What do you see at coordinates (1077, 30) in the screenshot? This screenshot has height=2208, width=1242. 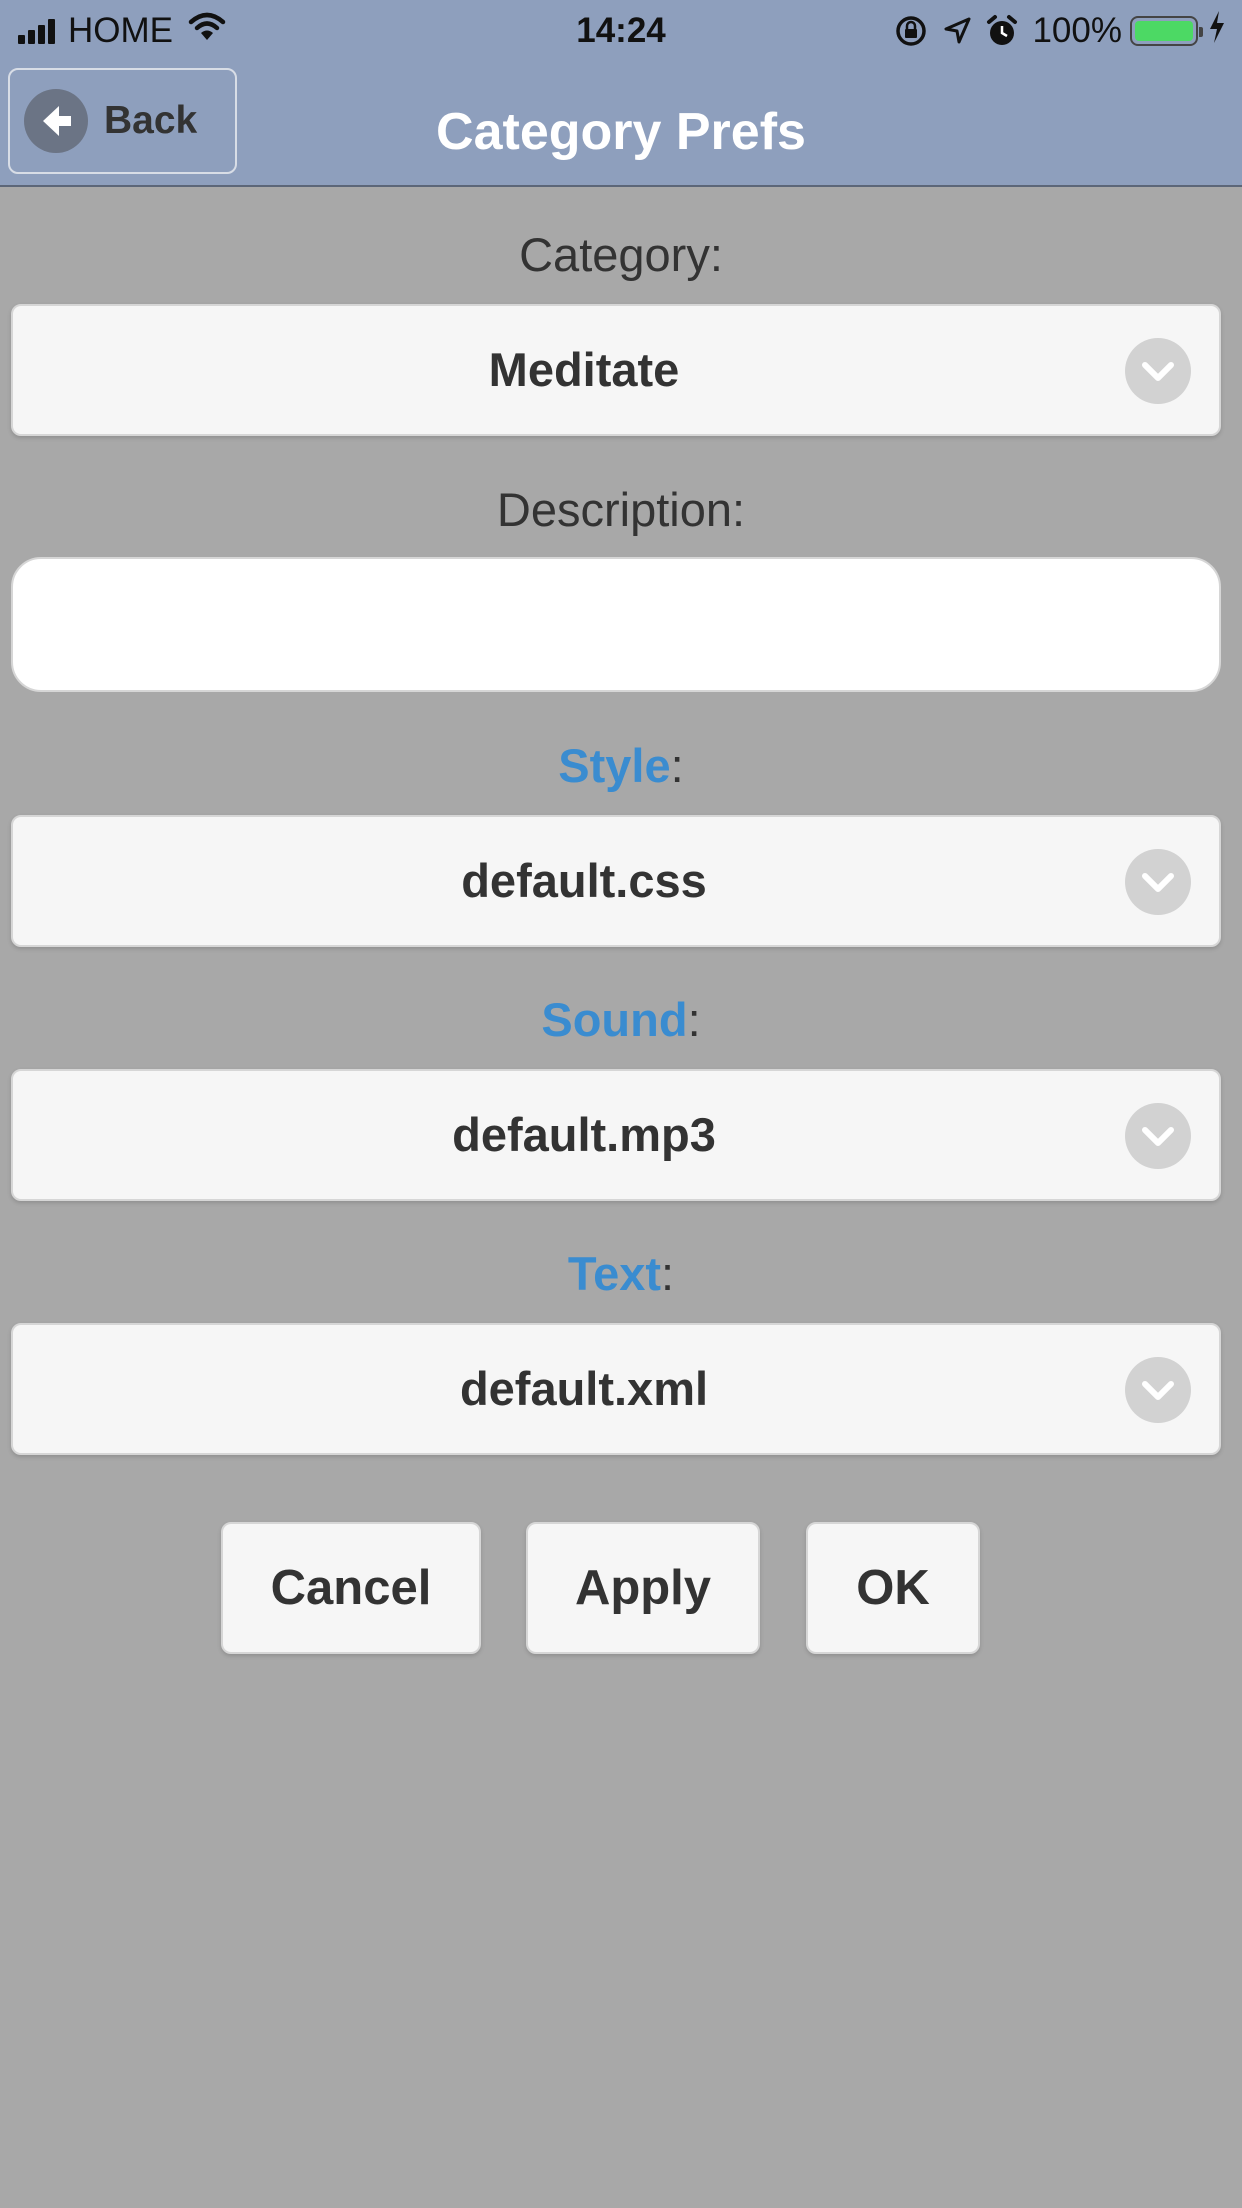 I see `battery-percent: 100%` at bounding box center [1077, 30].